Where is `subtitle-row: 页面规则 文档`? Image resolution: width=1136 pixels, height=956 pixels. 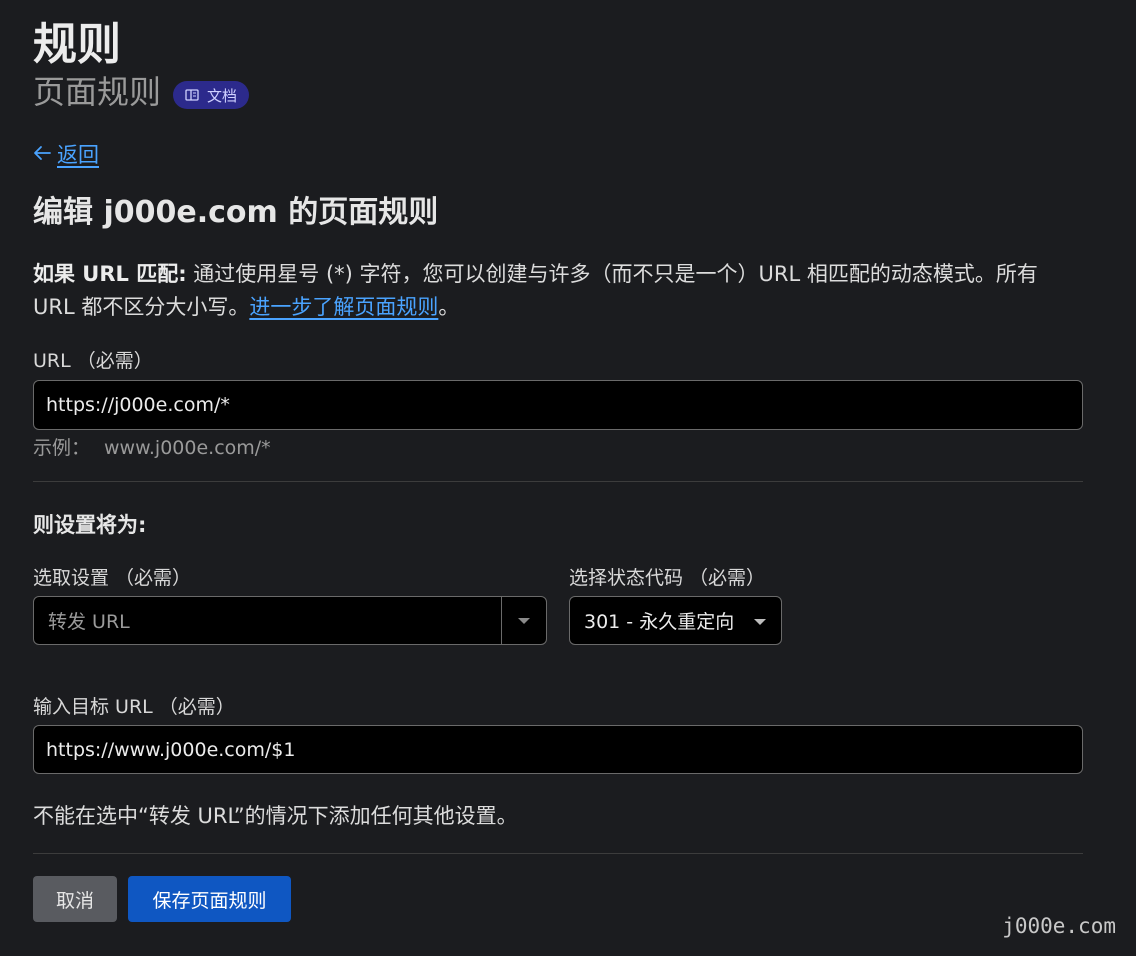 subtitle-row: 页面规则 文档 is located at coordinates (141, 92).